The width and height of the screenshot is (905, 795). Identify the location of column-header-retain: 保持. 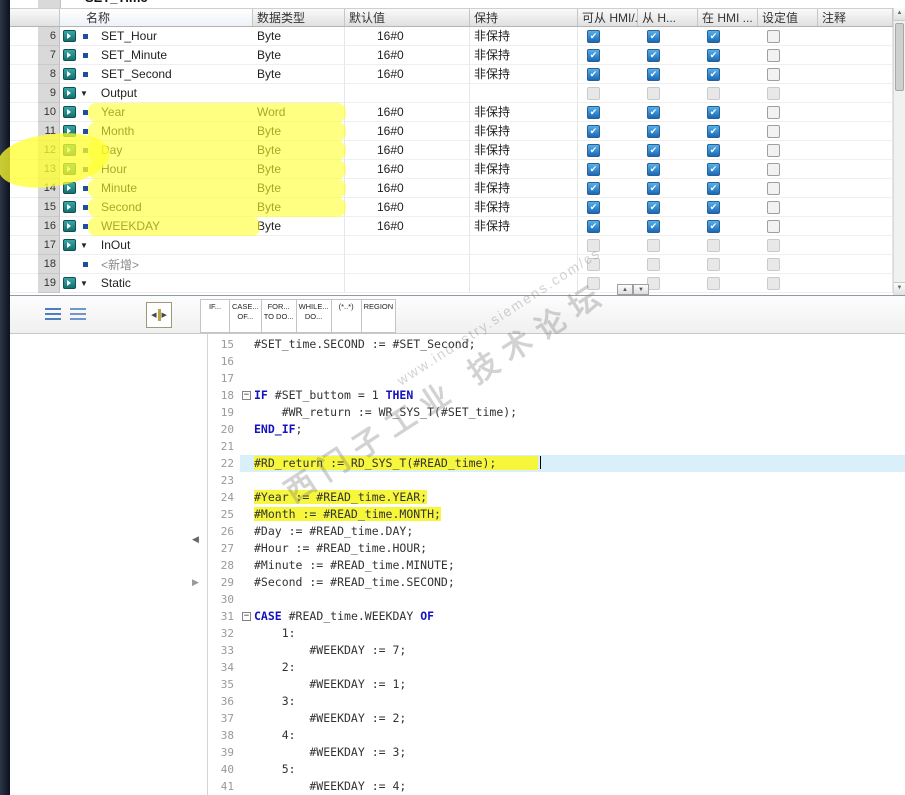
(524, 17).